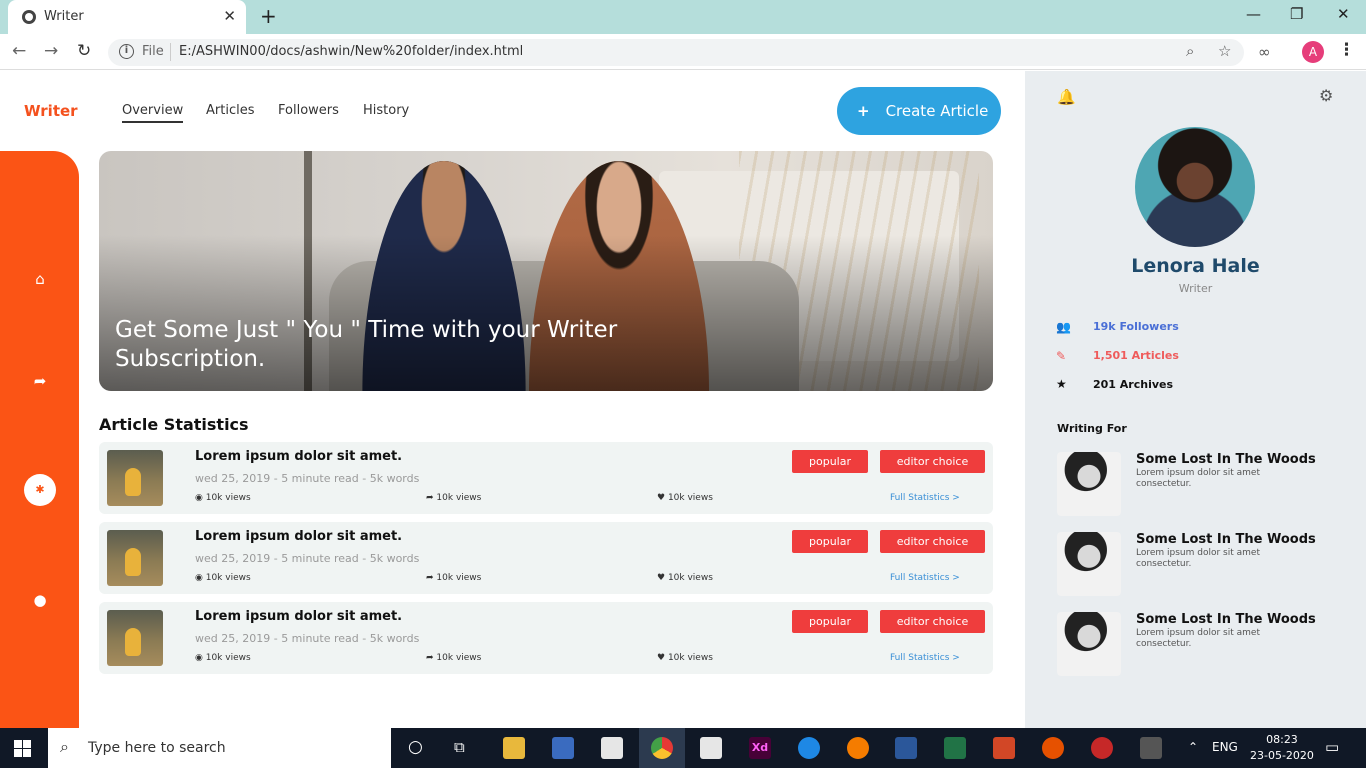 This screenshot has width=1366, height=768. Describe the element at coordinates (199, 658) in the screenshot. I see `eye-icon: ◉` at that location.